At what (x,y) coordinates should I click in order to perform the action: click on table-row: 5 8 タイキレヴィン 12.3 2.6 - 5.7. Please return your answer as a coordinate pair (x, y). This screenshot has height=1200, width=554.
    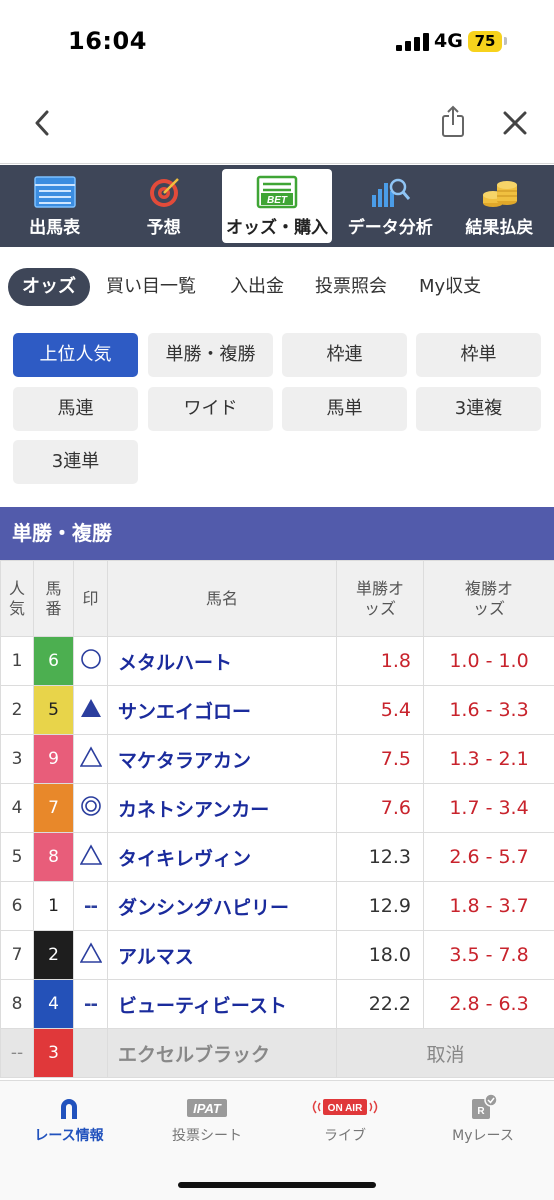
    Looking at the image, I should click on (277, 857).